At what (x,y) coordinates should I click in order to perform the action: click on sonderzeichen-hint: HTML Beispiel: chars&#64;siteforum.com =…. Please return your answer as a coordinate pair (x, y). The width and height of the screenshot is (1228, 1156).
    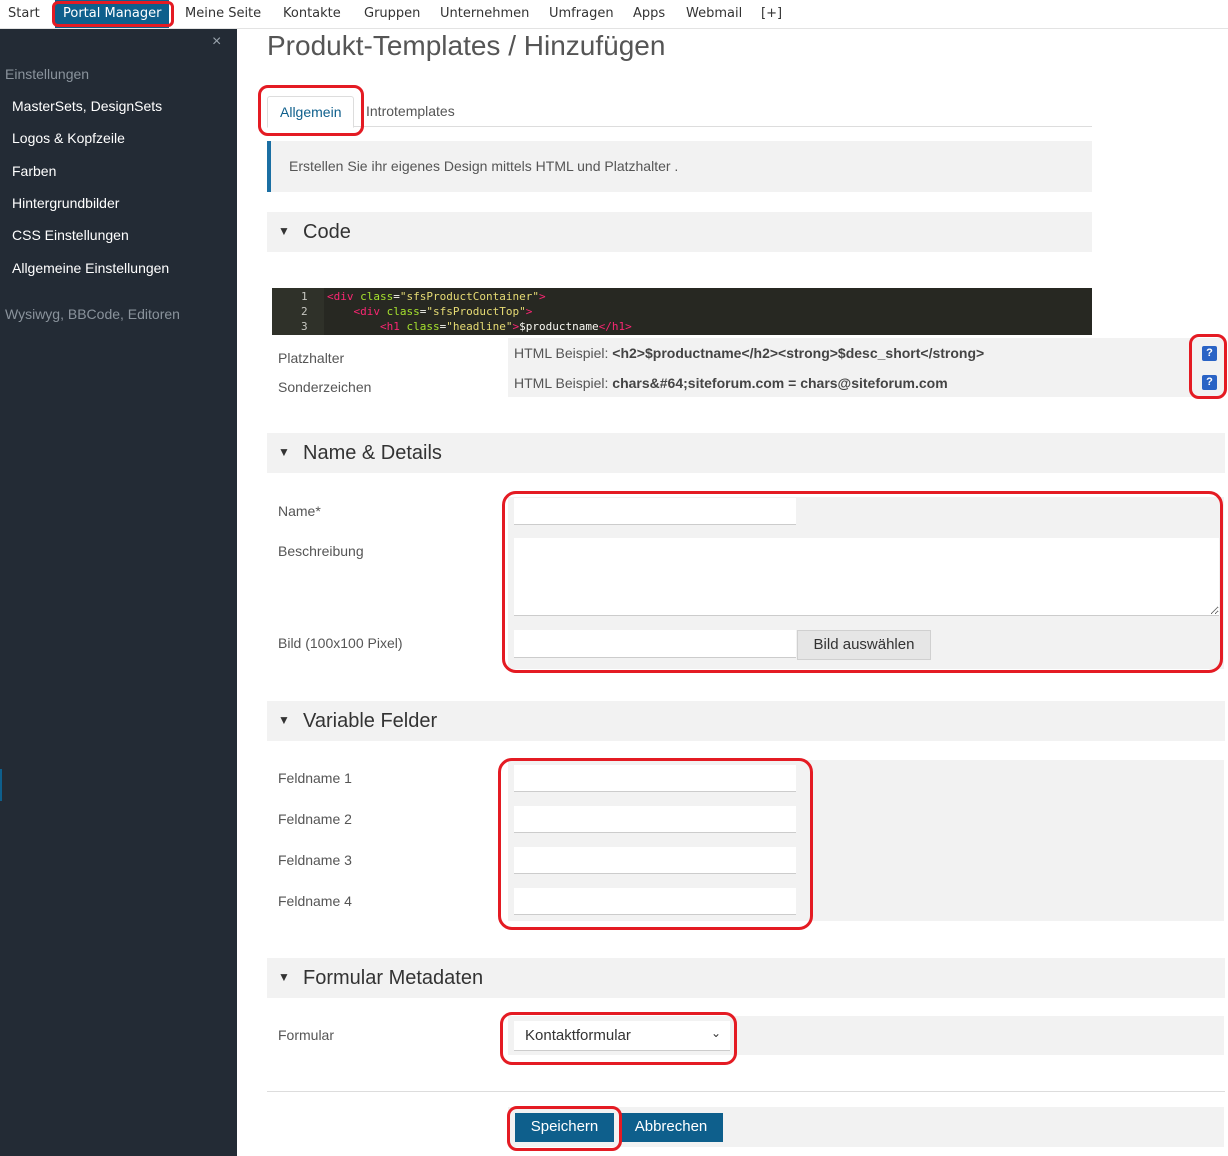
    Looking at the image, I should click on (731, 383).